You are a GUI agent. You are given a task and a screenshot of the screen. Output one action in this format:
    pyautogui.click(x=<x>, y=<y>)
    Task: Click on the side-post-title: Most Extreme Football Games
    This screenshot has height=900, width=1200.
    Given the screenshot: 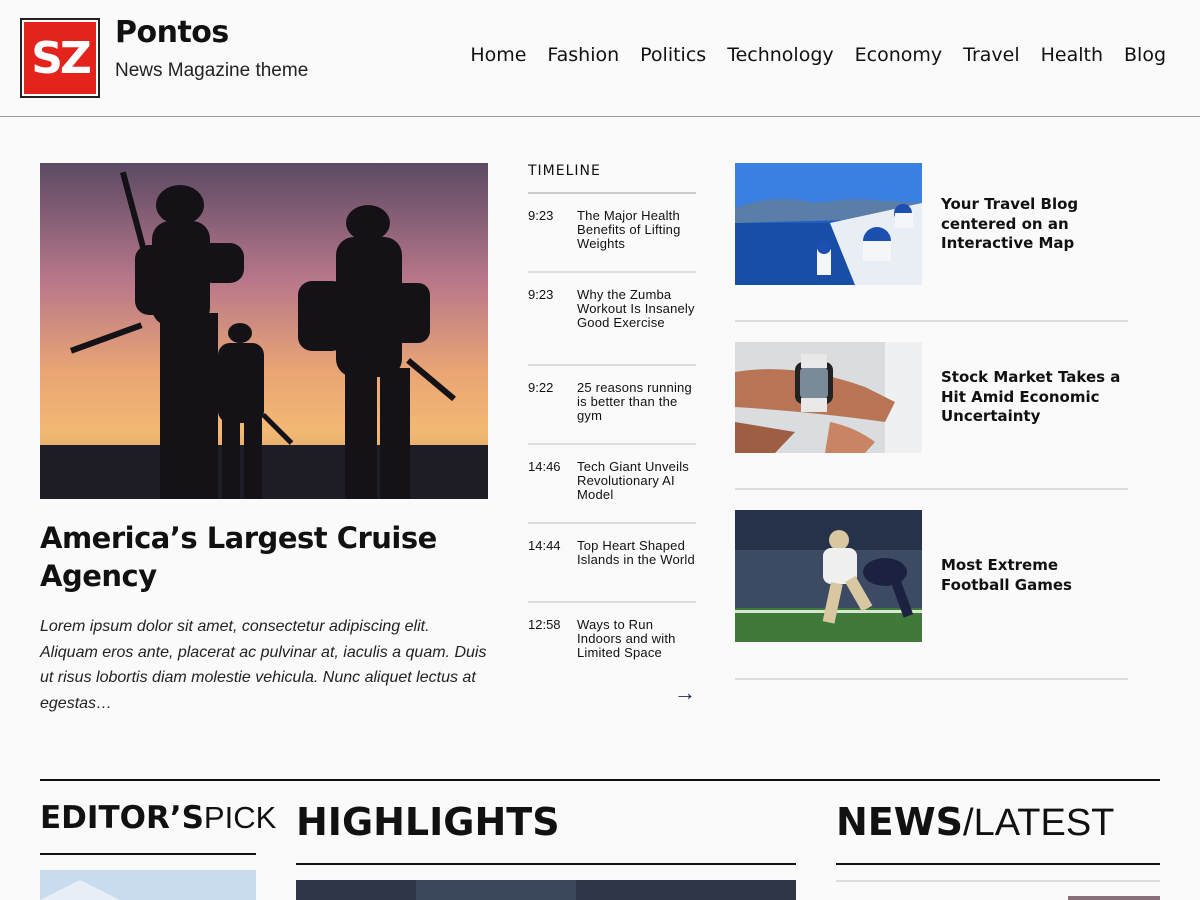 What is the action you would take?
    pyautogui.click(x=1033, y=575)
    